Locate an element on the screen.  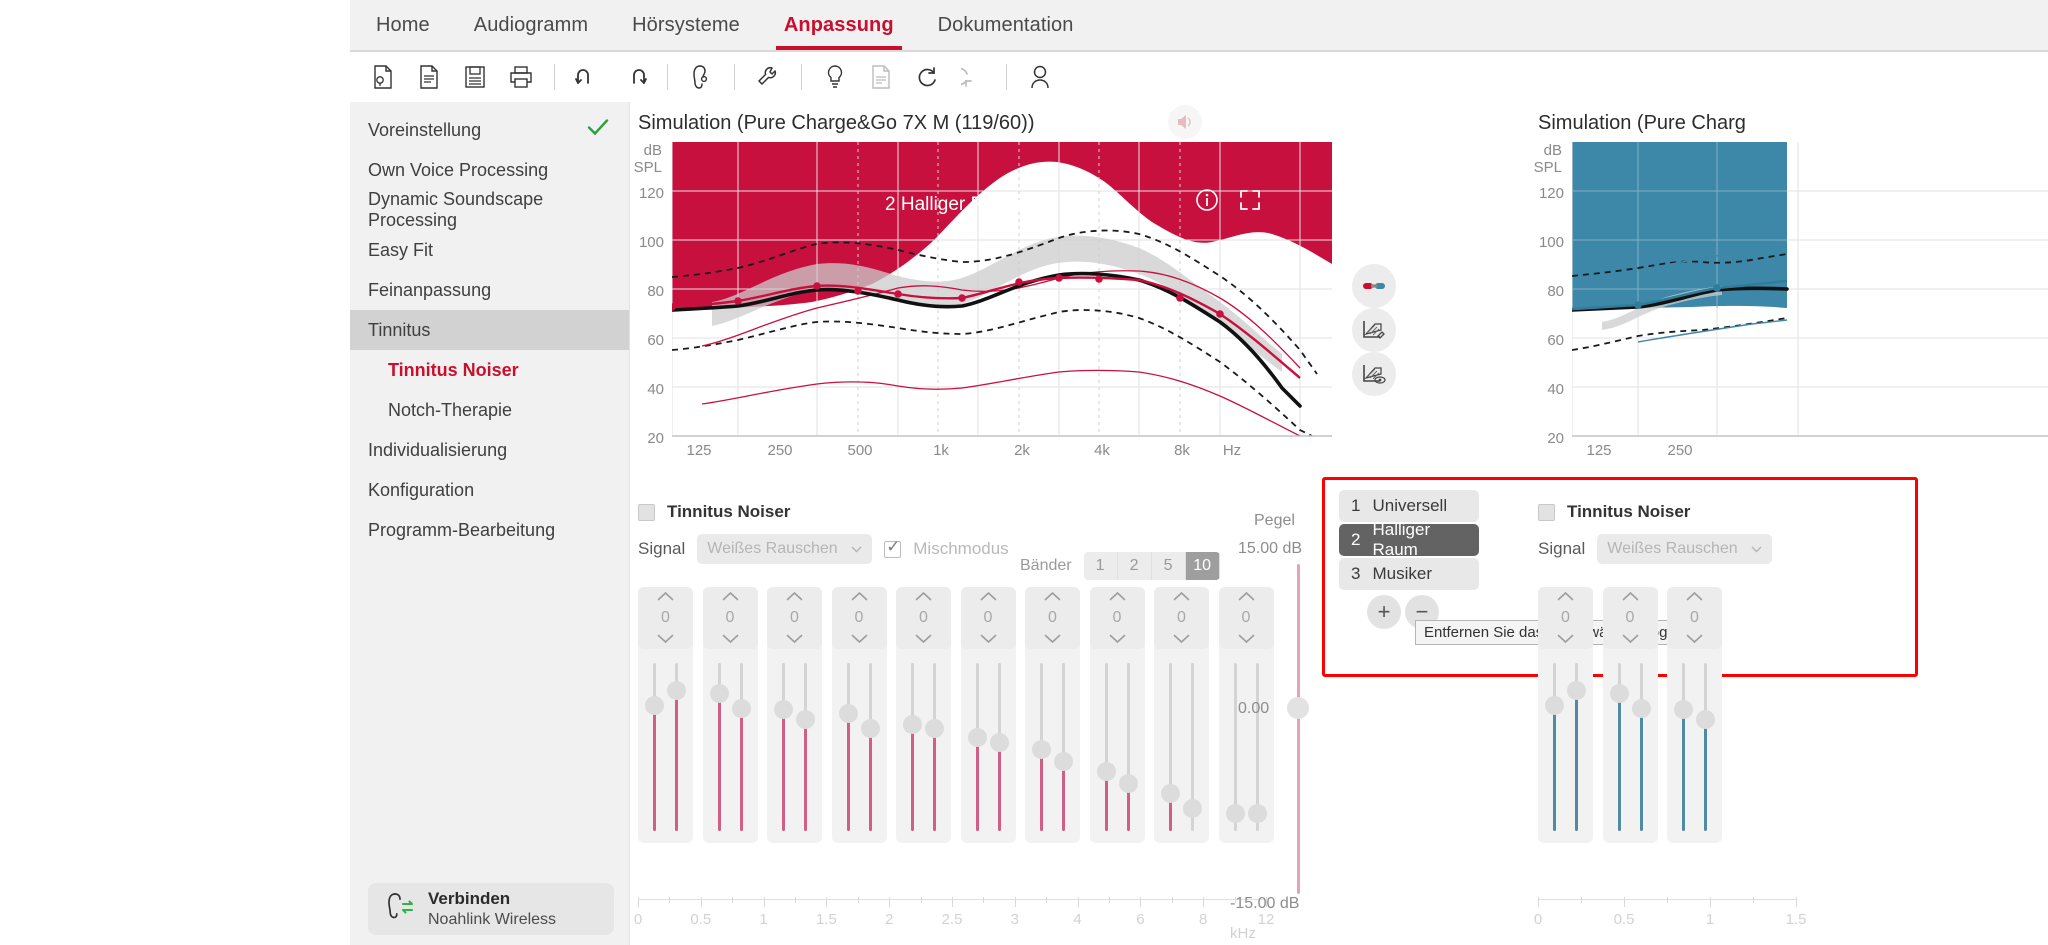
program-item-3: 3 Musiker is located at coordinates (1409, 574).